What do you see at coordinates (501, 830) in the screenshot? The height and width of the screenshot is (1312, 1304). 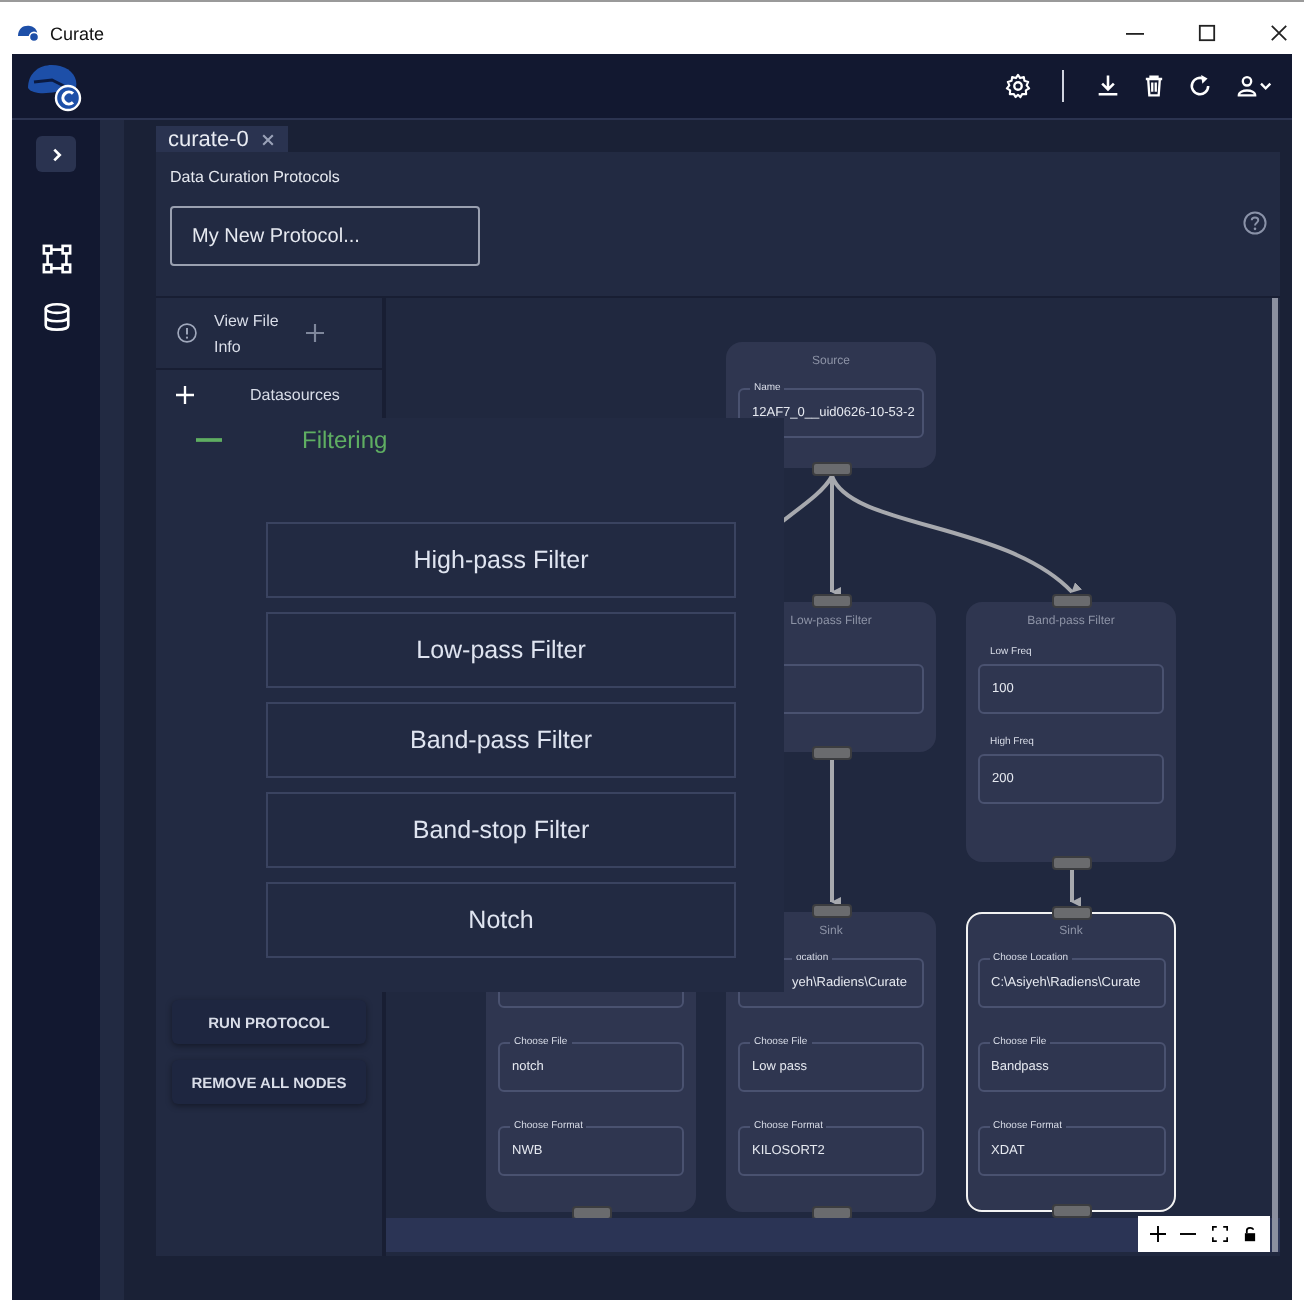 I see `node-type-button: Band-stop Filter` at bounding box center [501, 830].